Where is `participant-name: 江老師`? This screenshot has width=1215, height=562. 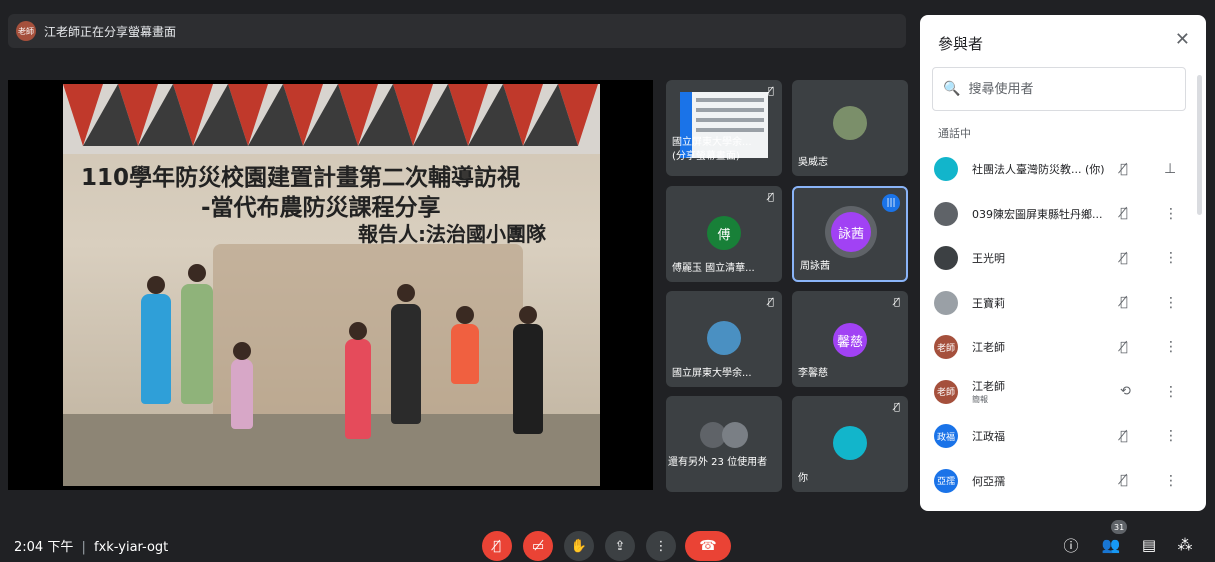 participant-name: 江老師 is located at coordinates (988, 348).